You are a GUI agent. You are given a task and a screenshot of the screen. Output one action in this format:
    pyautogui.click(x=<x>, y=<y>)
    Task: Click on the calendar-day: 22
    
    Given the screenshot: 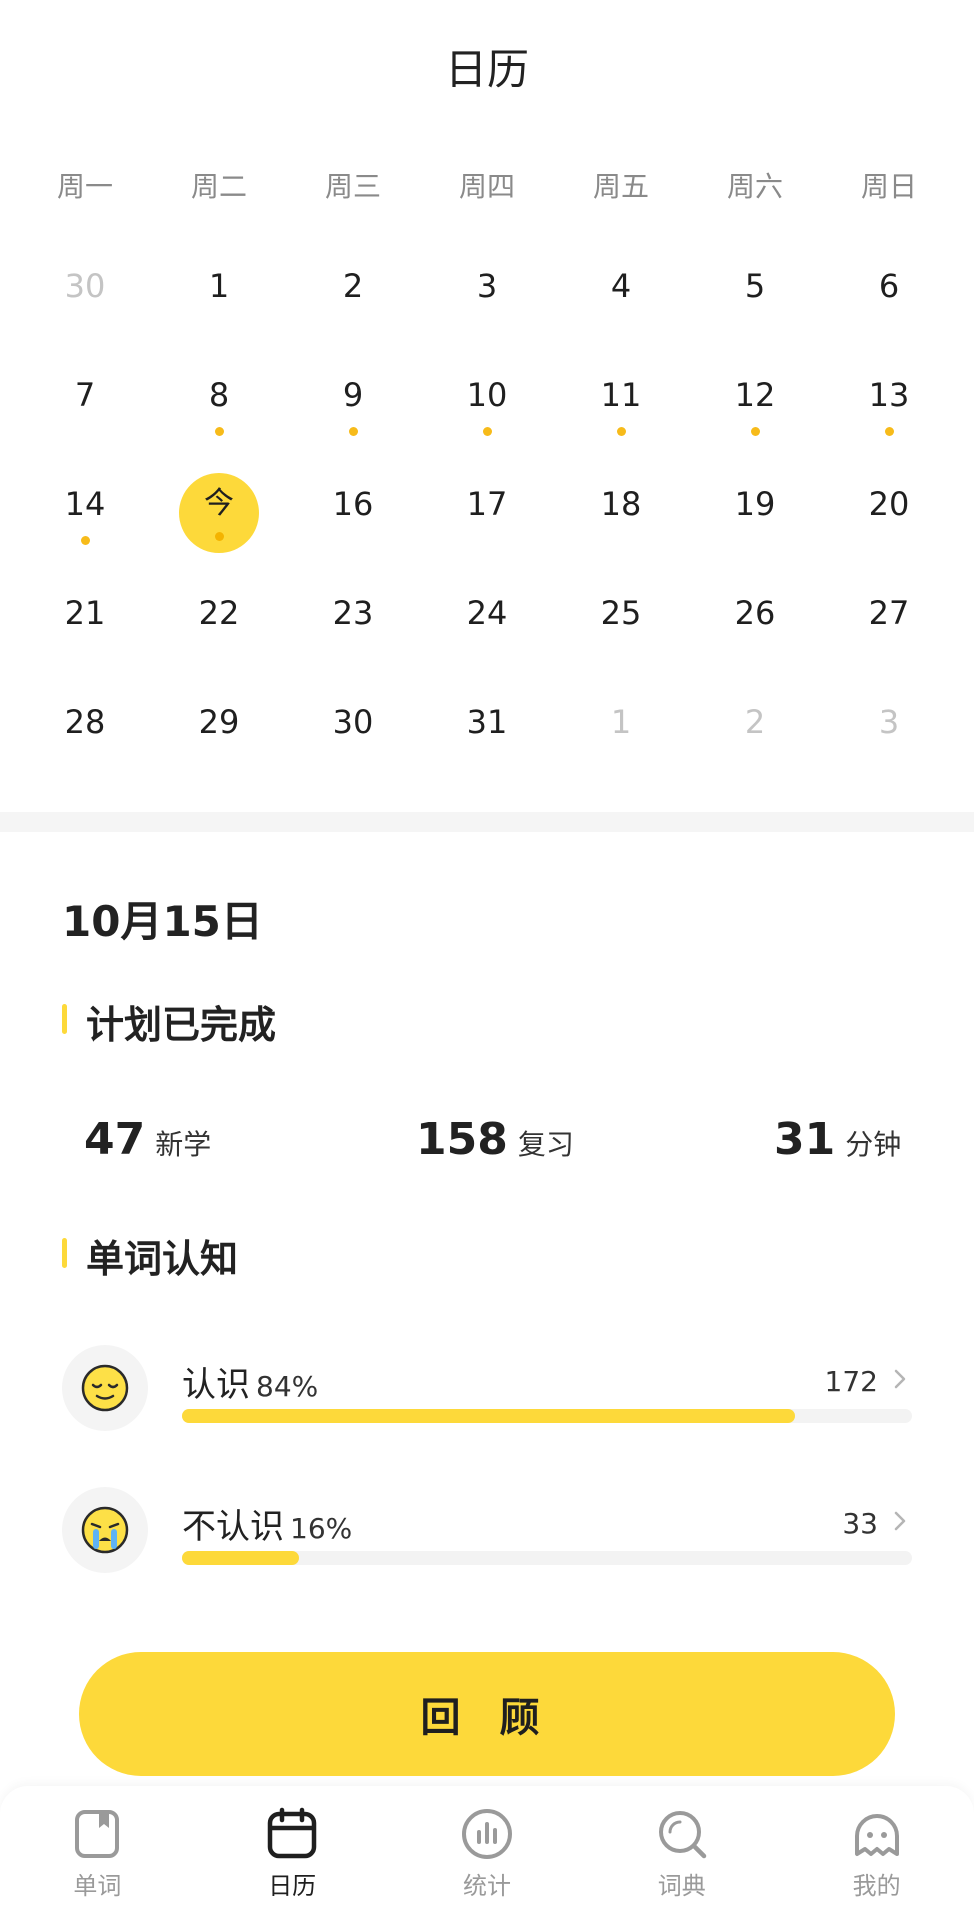 What is the action you would take?
    pyautogui.click(x=219, y=621)
    